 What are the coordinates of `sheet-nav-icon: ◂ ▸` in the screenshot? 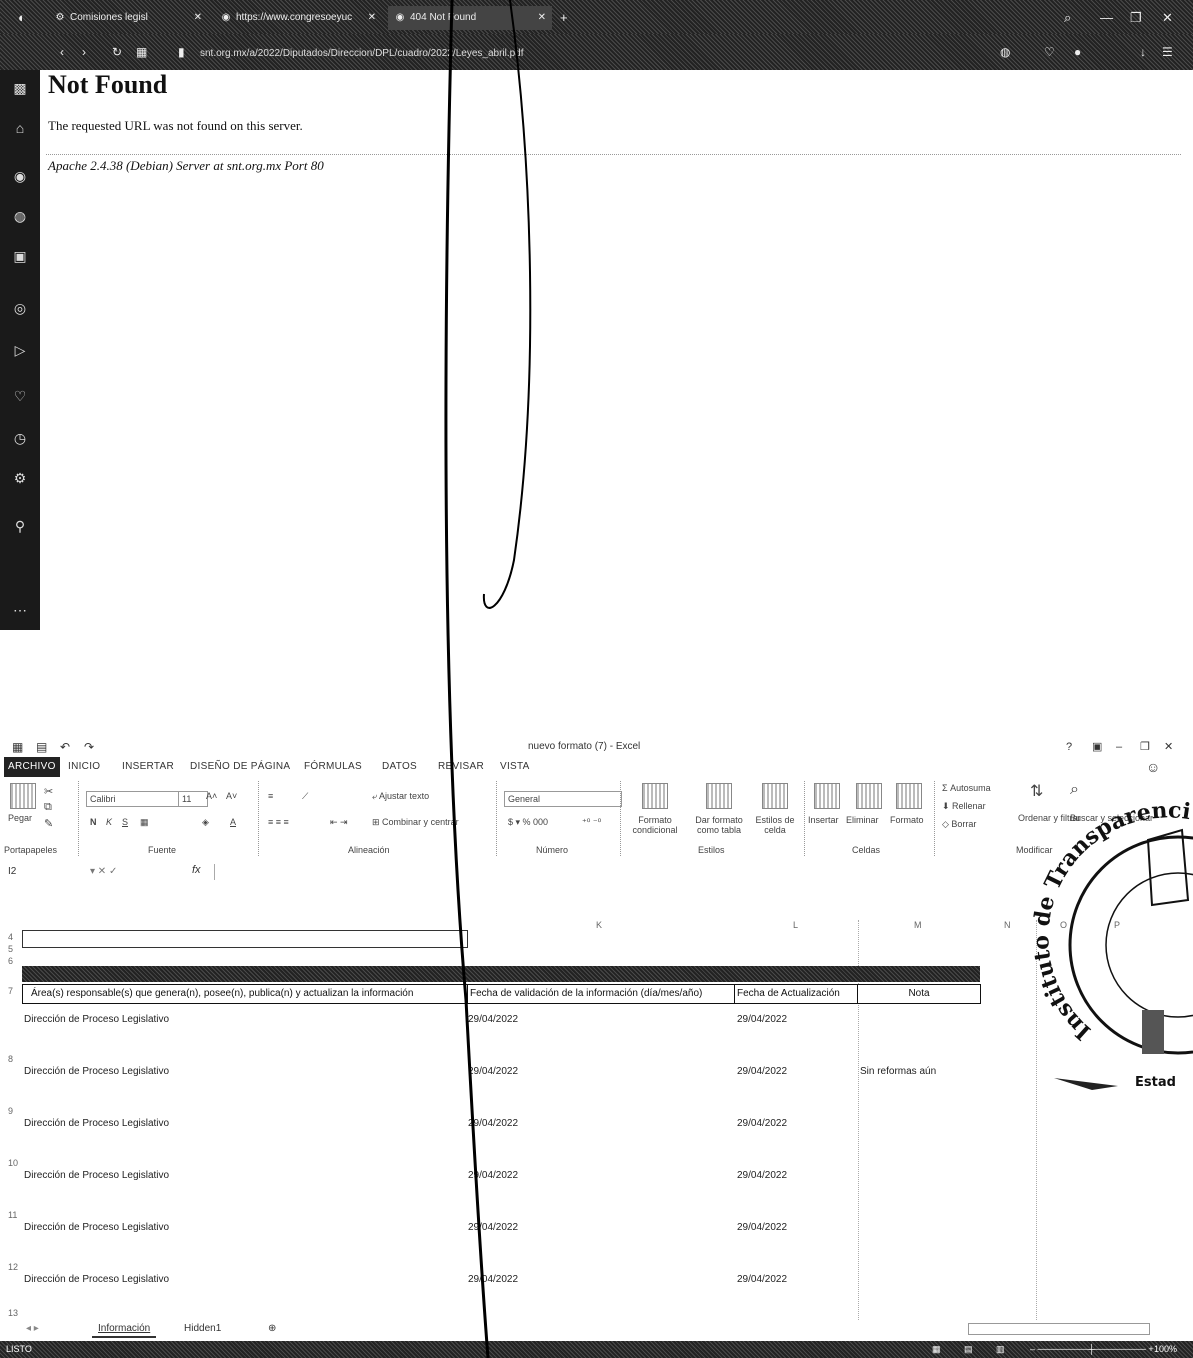 It's located at (32, 1329).